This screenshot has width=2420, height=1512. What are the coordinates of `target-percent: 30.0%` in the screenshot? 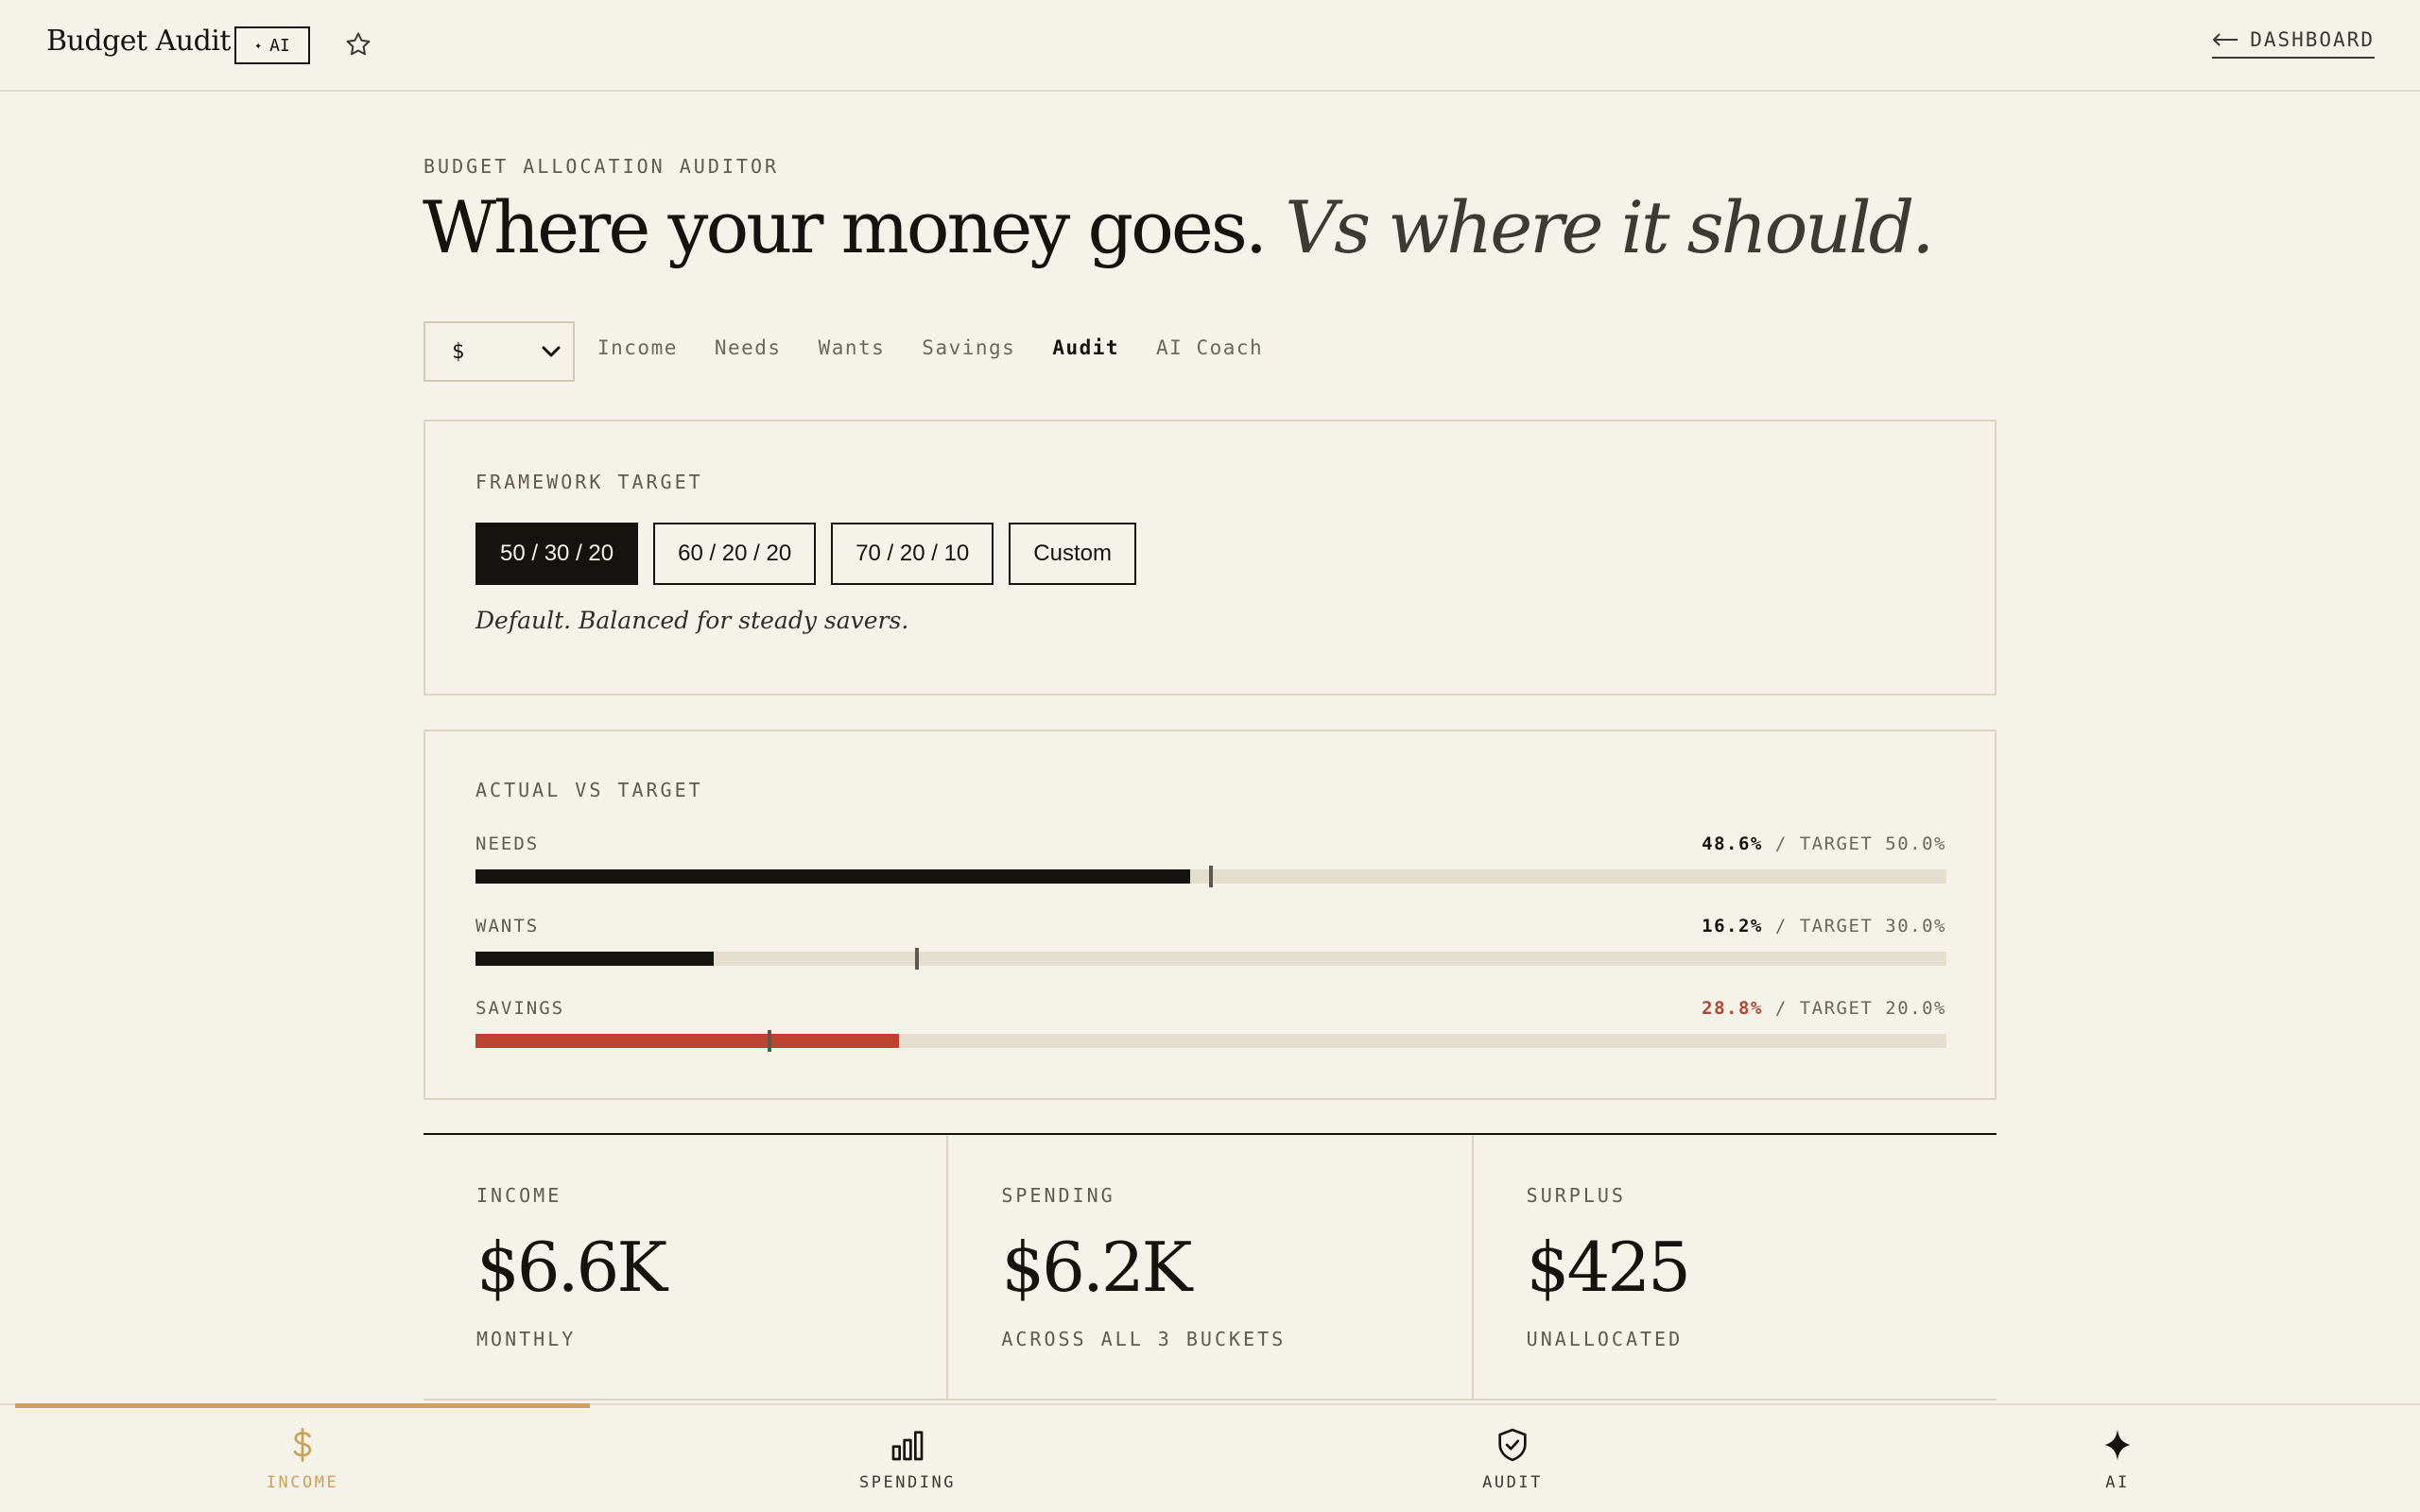 It's located at (1915, 926).